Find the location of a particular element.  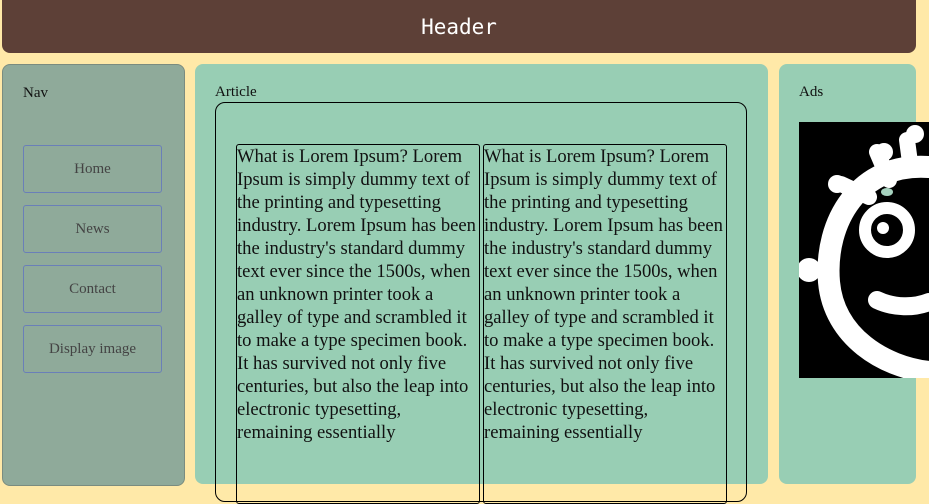

header: Header is located at coordinates (459, 26).